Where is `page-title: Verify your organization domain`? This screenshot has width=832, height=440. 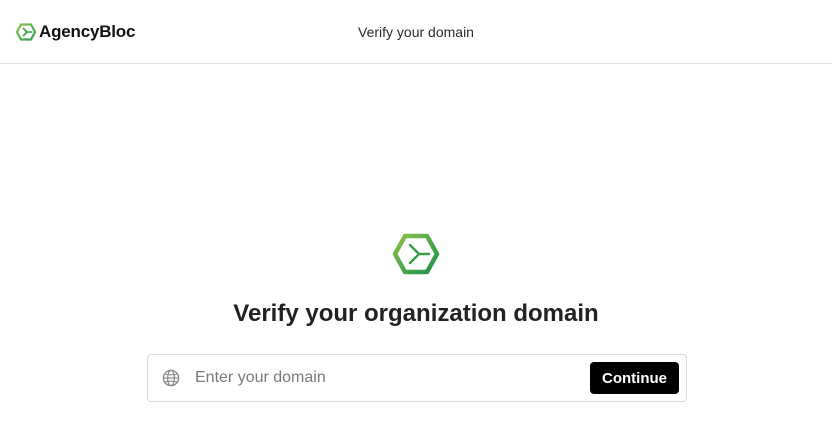 page-title: Verify your organization domain is located at coordinates (416, 313).